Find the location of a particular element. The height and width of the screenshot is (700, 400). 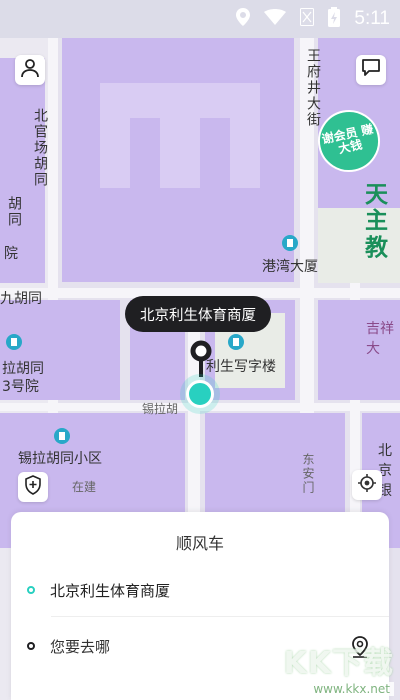

location-icon is located at coordinates (243, 19).